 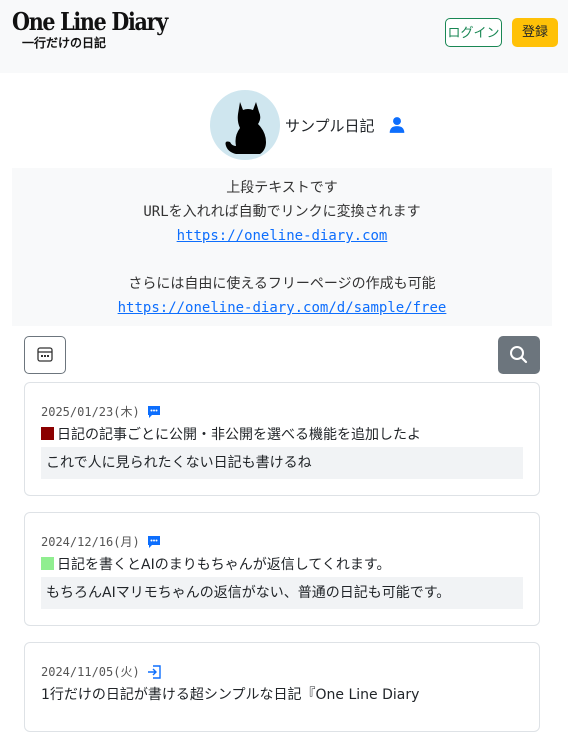 I want to click on logo-subtitle: 一行だけの日記, so click(x=64, y=43).